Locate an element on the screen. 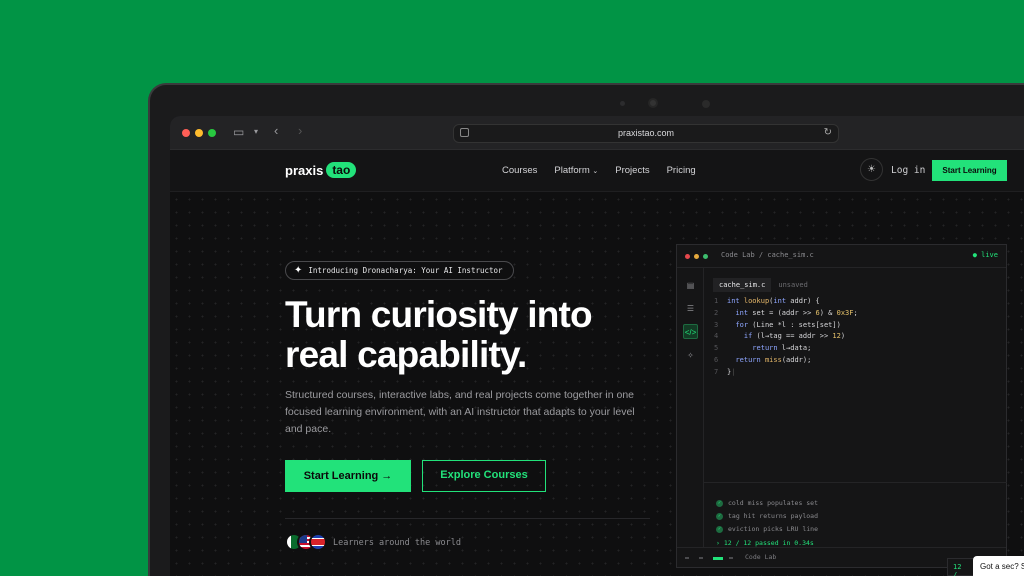 The height and width of the screenshot is (576, 1024). browser-titlebar: ▭ ▾ ‹ › praxistao.com ↻ is located at coordinates (597, 133).